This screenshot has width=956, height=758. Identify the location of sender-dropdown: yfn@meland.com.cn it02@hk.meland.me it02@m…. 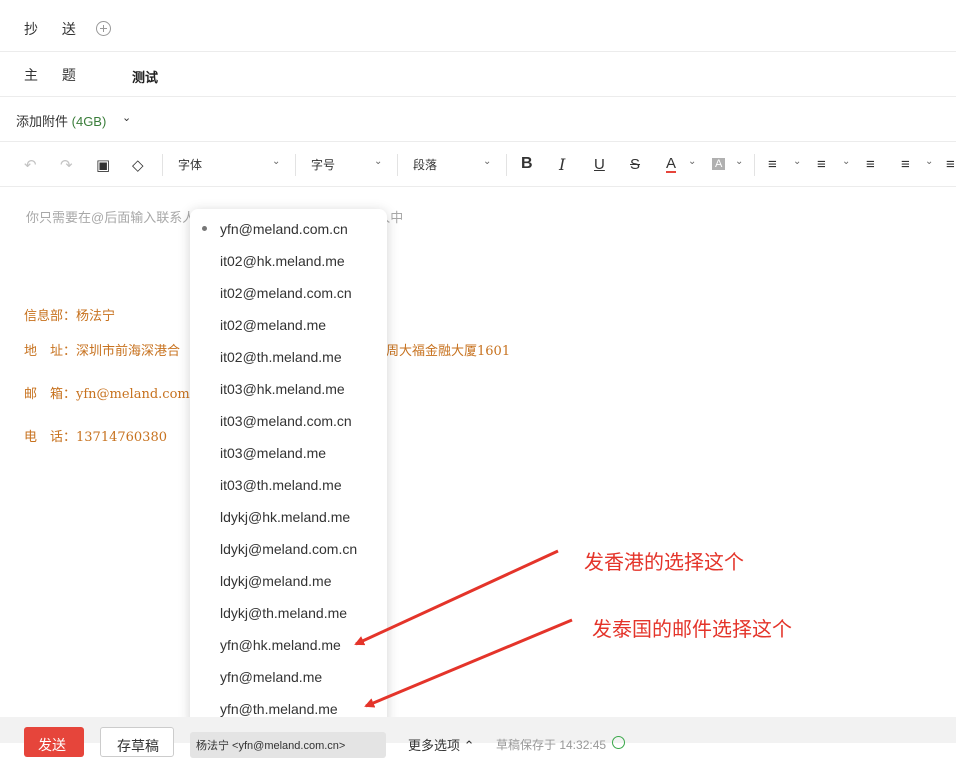
(288, 469).